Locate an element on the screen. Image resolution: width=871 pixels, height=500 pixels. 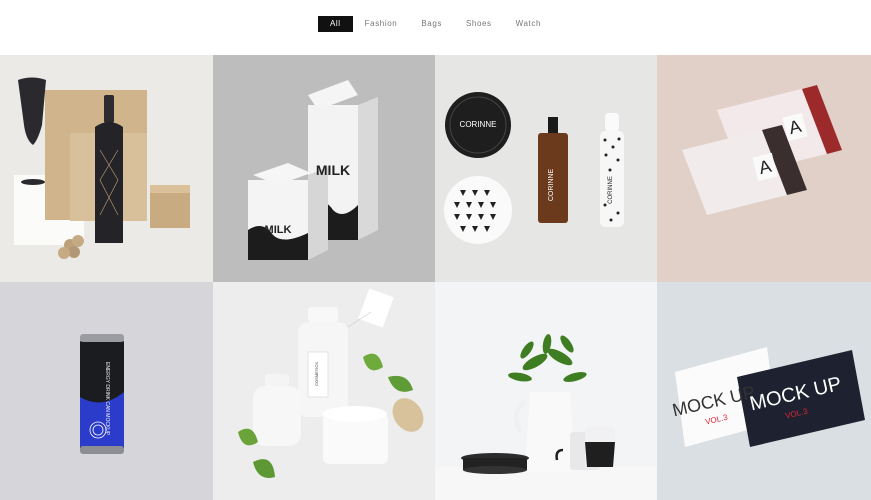
portfolio-filter-bar: All Fashion Bags Shoes Watch is located at coordinates (435, 24).